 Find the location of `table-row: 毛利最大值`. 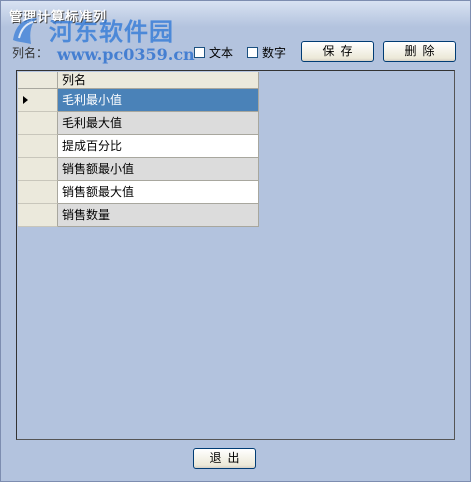

table-row: 毛利最大值 is located at coordinates (138, 123).